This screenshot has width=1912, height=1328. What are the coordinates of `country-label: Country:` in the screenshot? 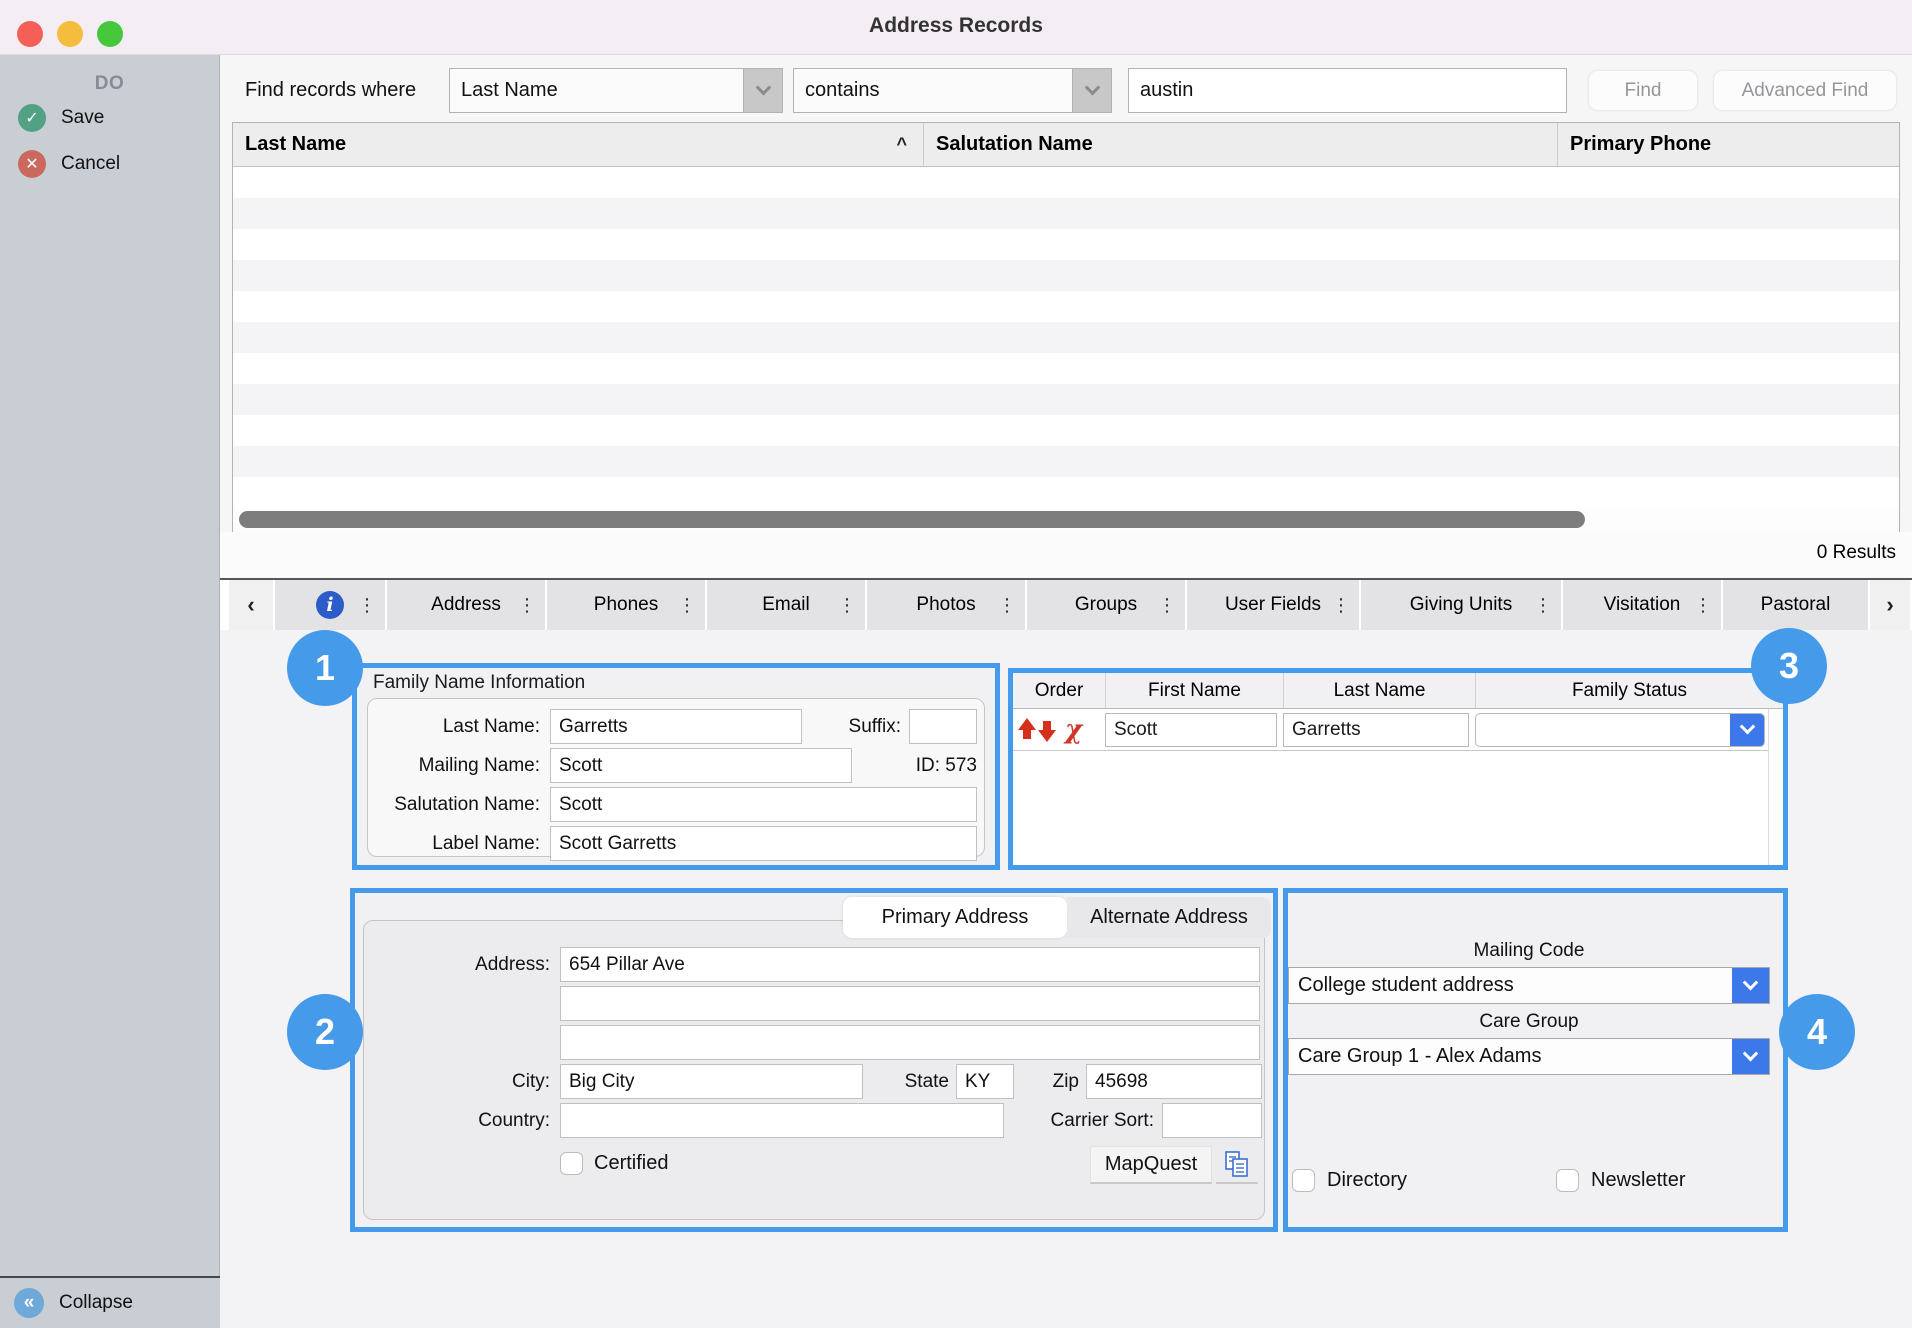 It's located at (514, 1120).